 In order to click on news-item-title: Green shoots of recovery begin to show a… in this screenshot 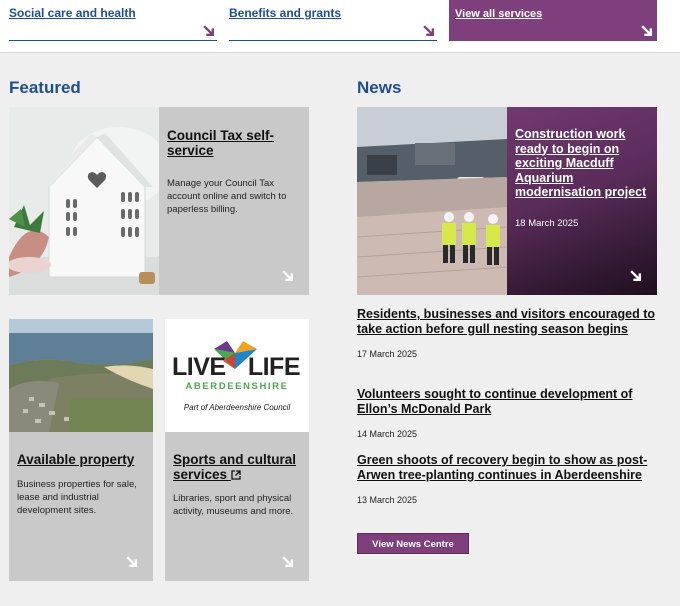, I will do `click(507, 467)`.